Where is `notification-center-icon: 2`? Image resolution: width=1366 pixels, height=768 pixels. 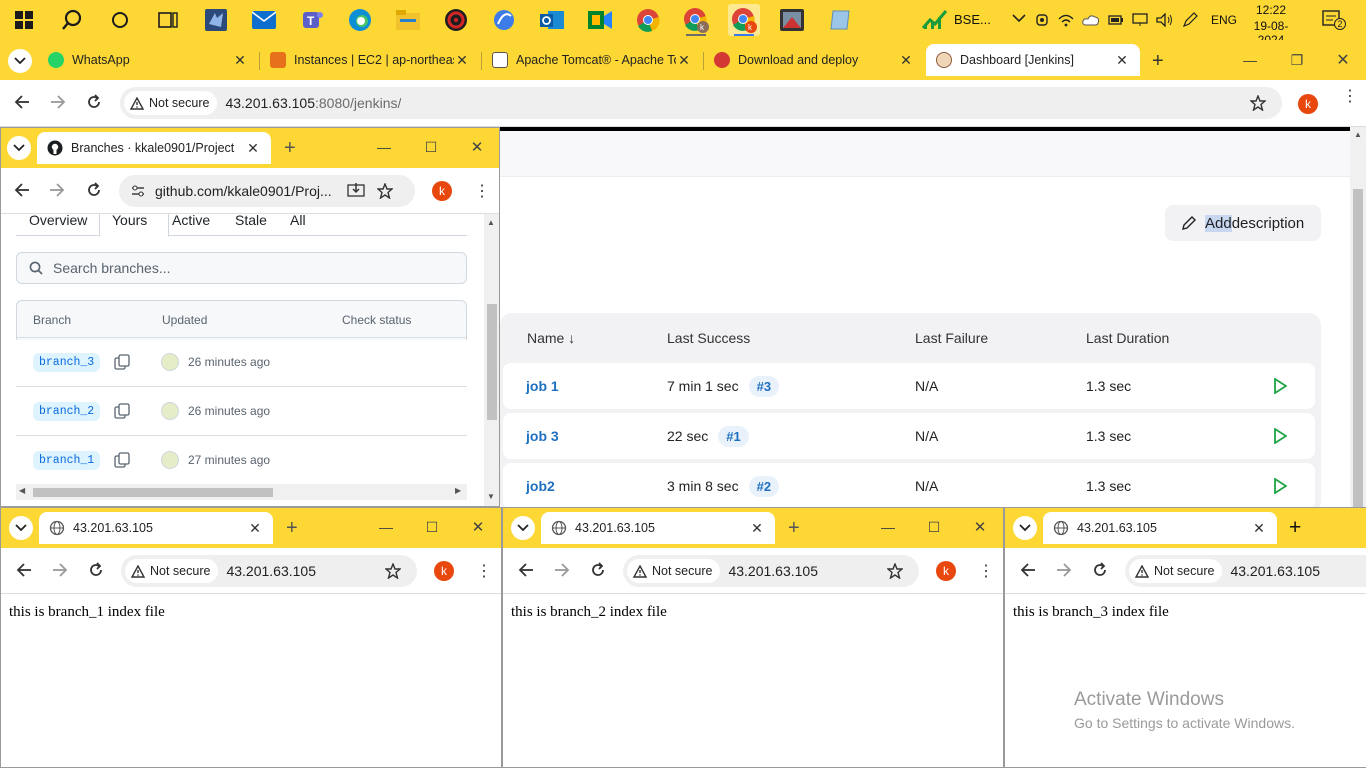 notification-center-icon: 2 is located at coordinates (1334, 20).